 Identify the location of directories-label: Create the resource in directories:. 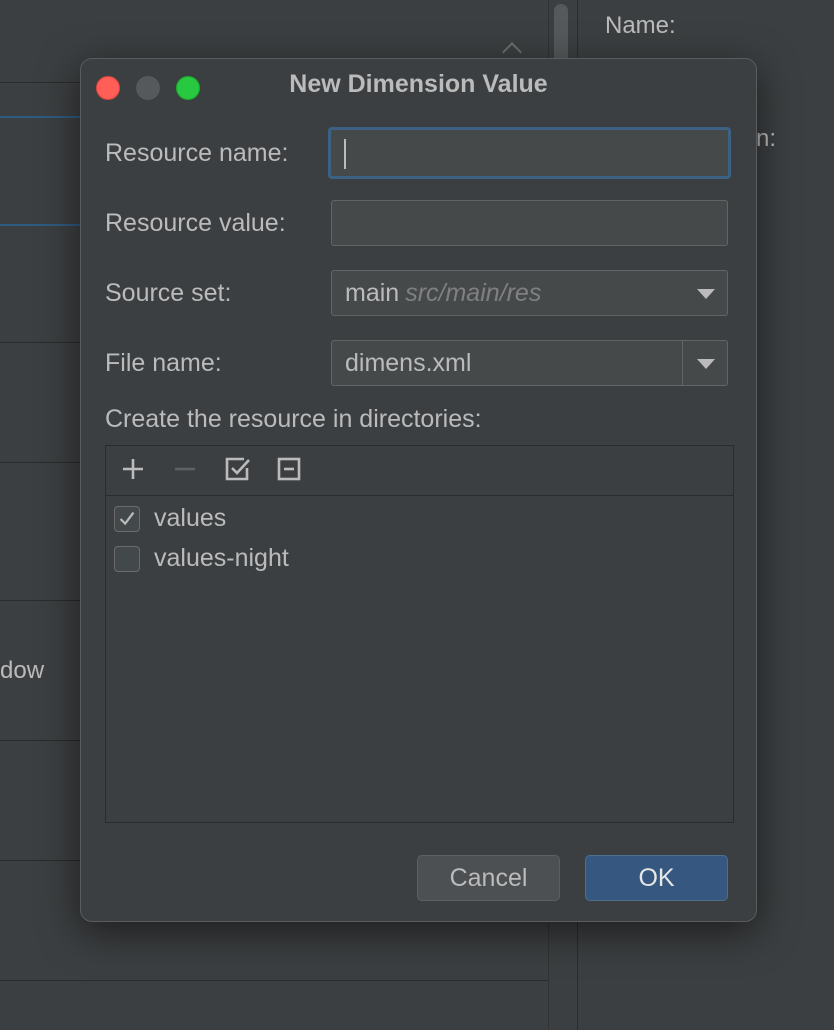
(293, 419).